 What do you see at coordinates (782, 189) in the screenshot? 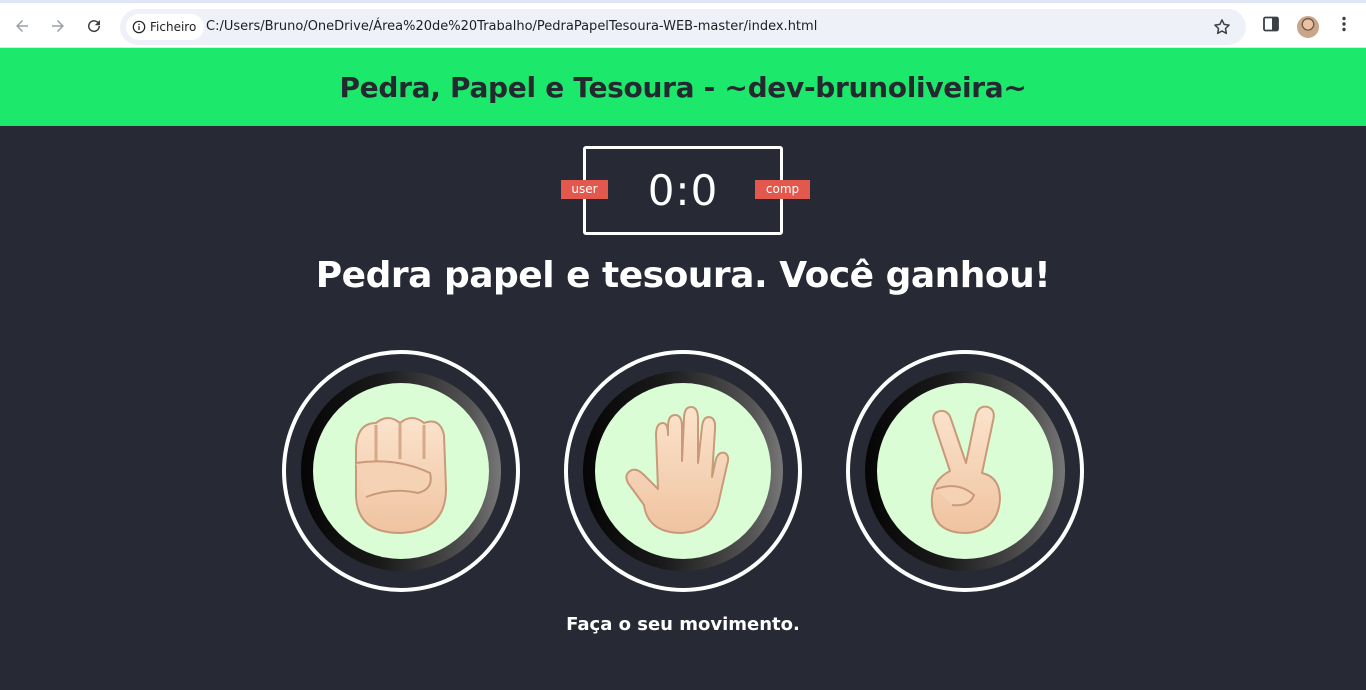
I see `comp-badge: comp` at bounding box center [782, 189].